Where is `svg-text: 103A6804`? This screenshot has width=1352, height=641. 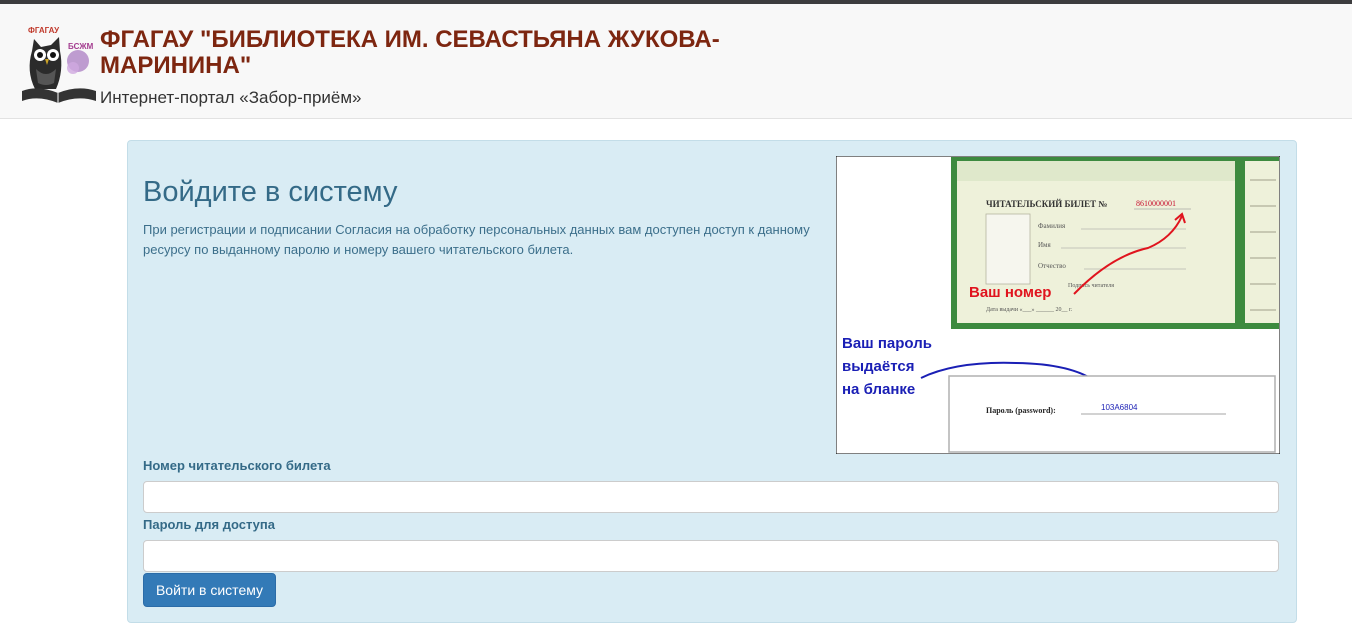 svg-text: 103A6804 is located at coordinates (1119, 407).